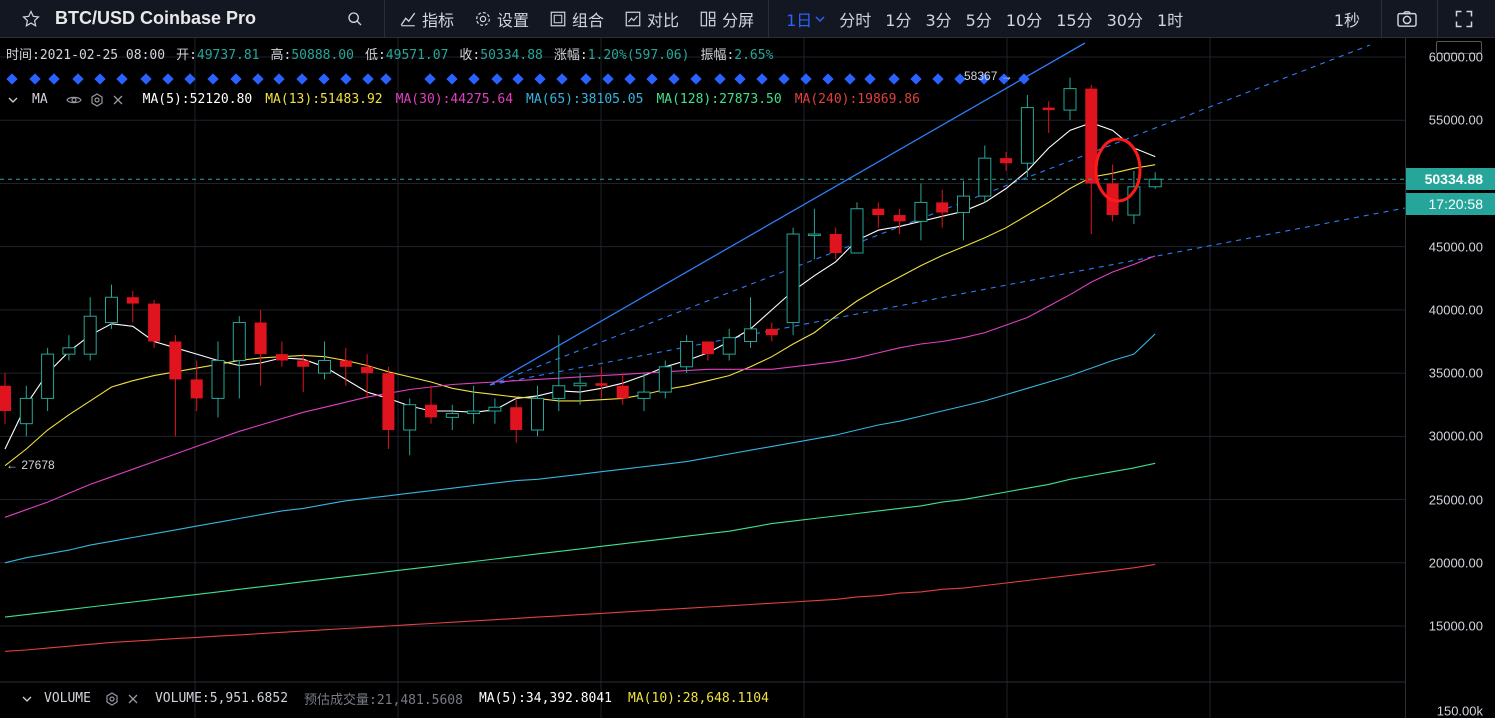 This screenshot has width=1495, height=718. Describe the element at coordinates (228, 55) in the screenshot. I see `open-value: 49737.81` at that location.